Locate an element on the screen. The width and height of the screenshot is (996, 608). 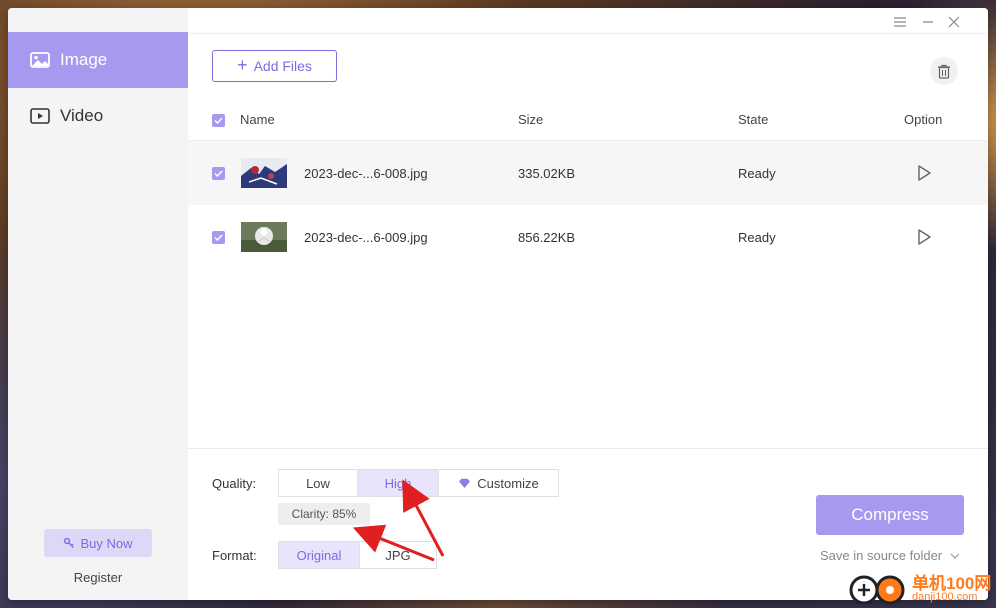
menu-icon is located at coordinates (900, 22).